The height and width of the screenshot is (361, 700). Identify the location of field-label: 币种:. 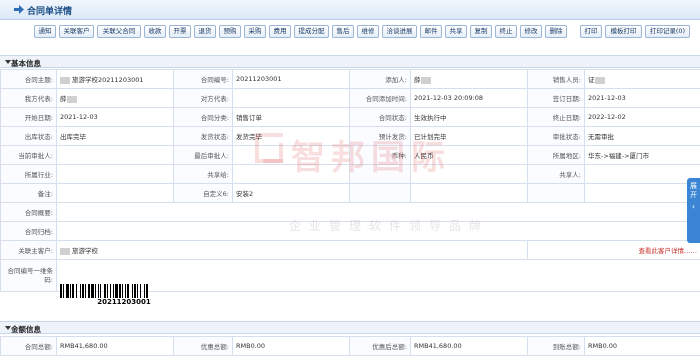
(380, 155).